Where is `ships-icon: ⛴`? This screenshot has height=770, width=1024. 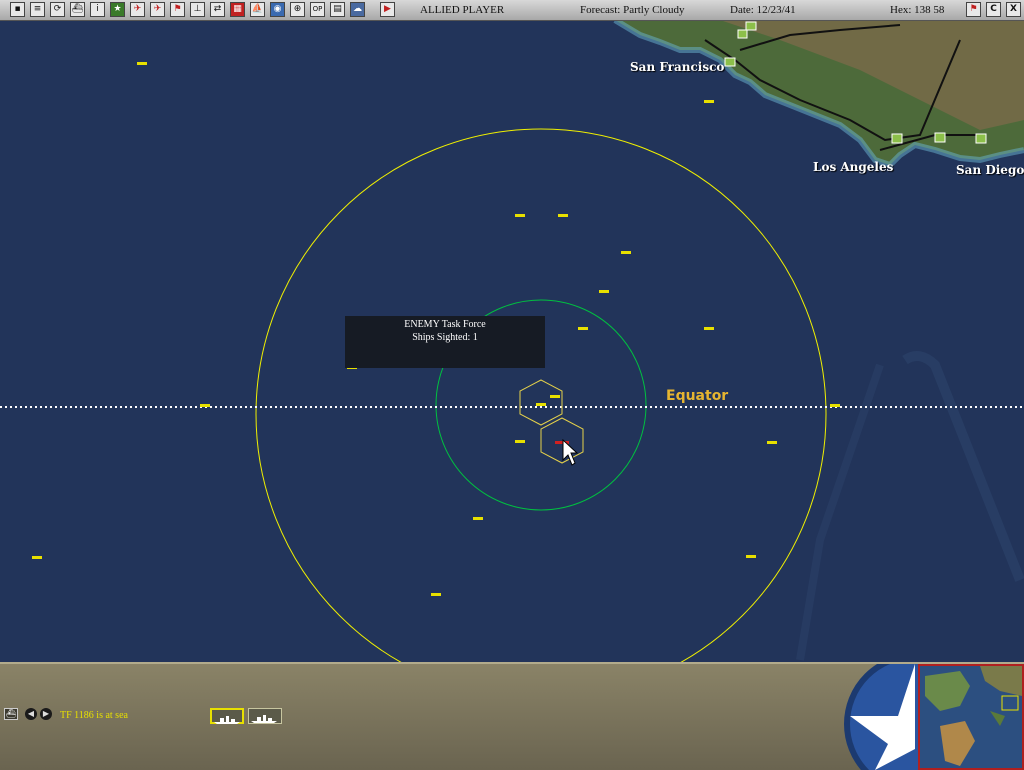
ships-icon: ⛴ is located at coordinates (77, 9).